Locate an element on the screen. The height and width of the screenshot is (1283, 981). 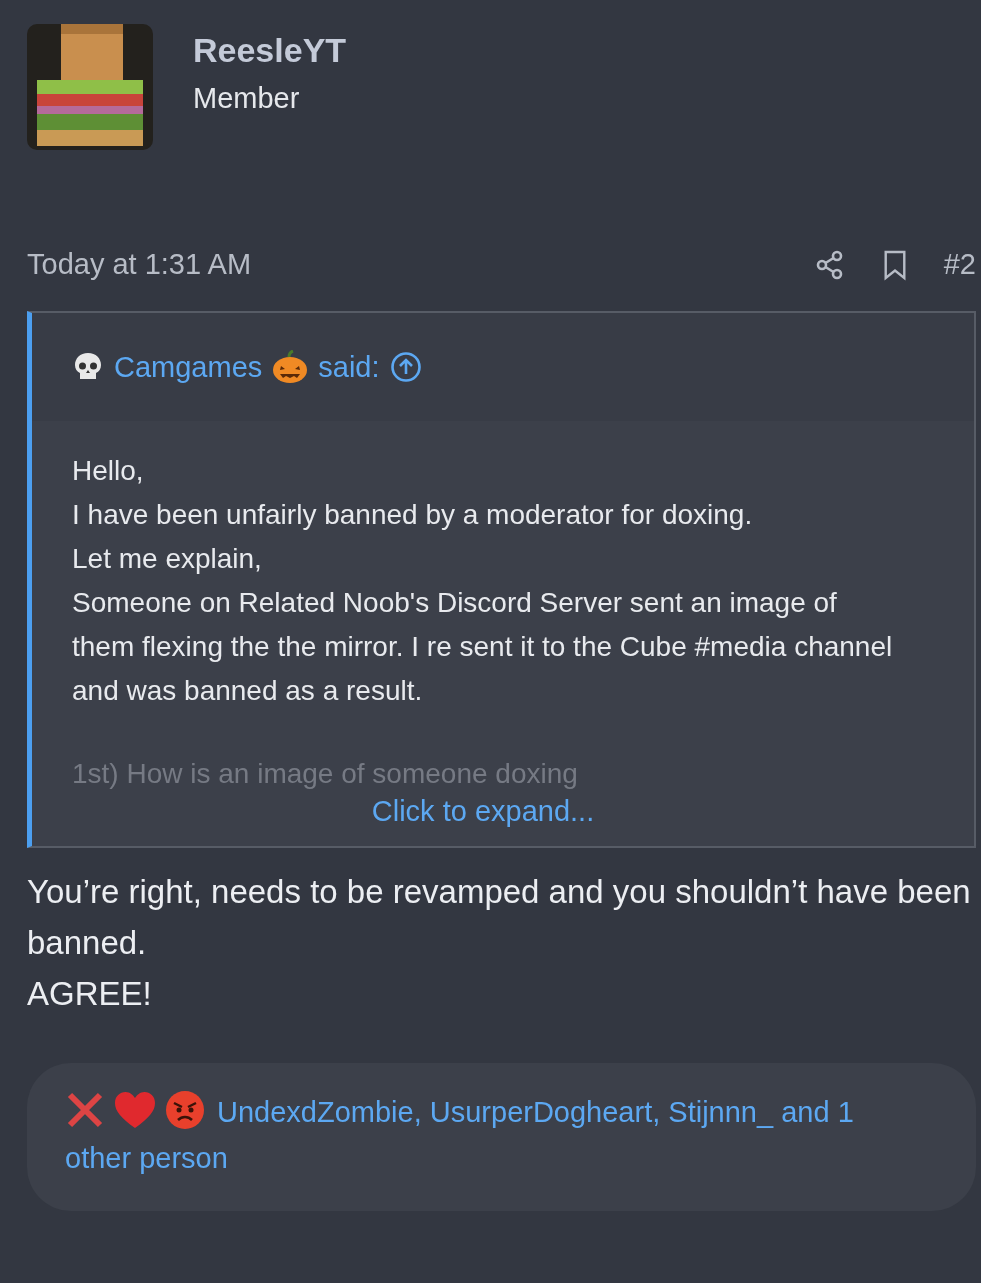
username: ReesleYT is located at coordinates (270, 50).